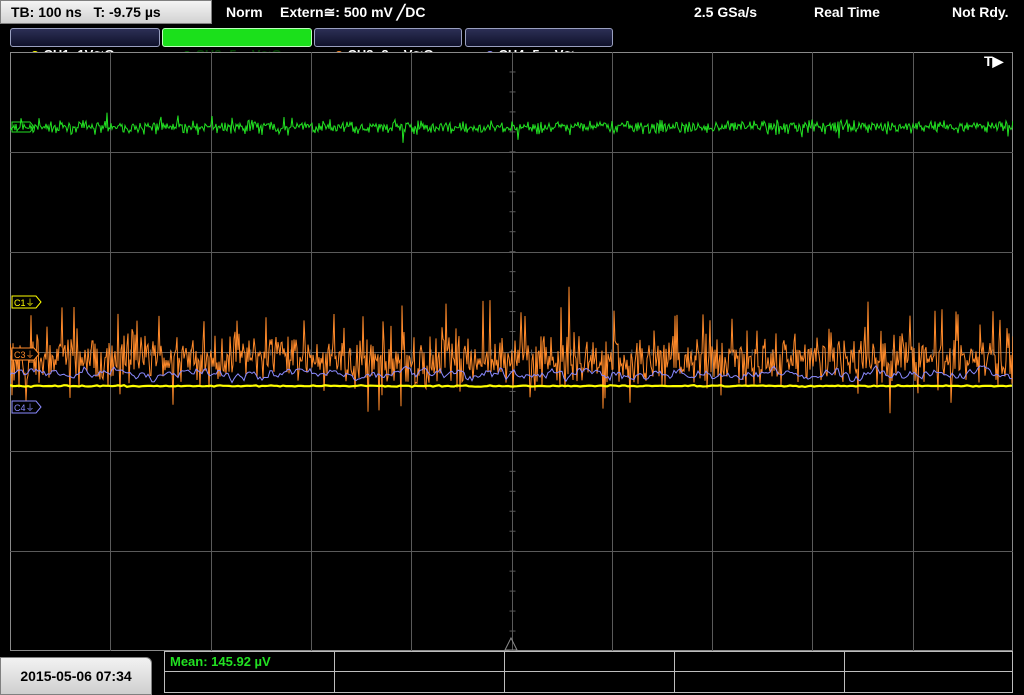  I want to click on sample-rate: 2.5 GSa/s, so click(726, 12).